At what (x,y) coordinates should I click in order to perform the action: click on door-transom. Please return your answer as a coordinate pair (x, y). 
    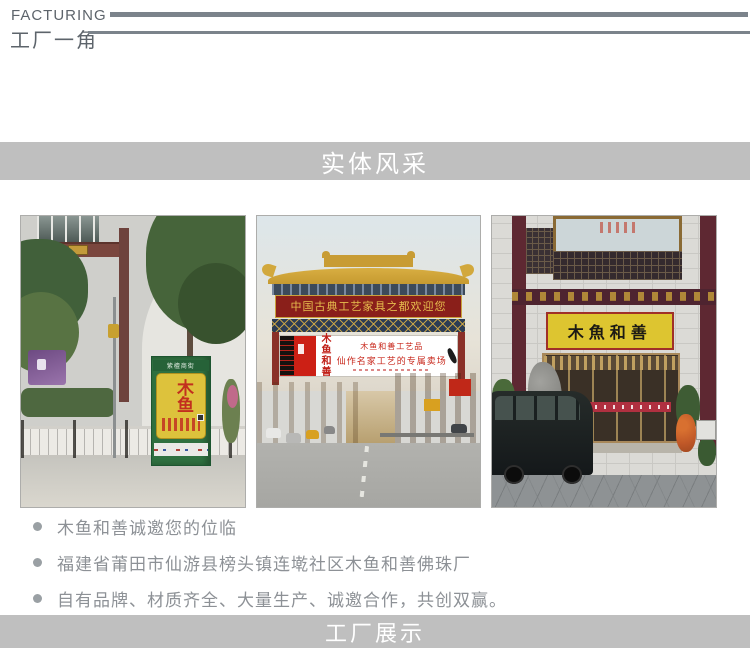
    Looking at the image, I should click on (610, 363).